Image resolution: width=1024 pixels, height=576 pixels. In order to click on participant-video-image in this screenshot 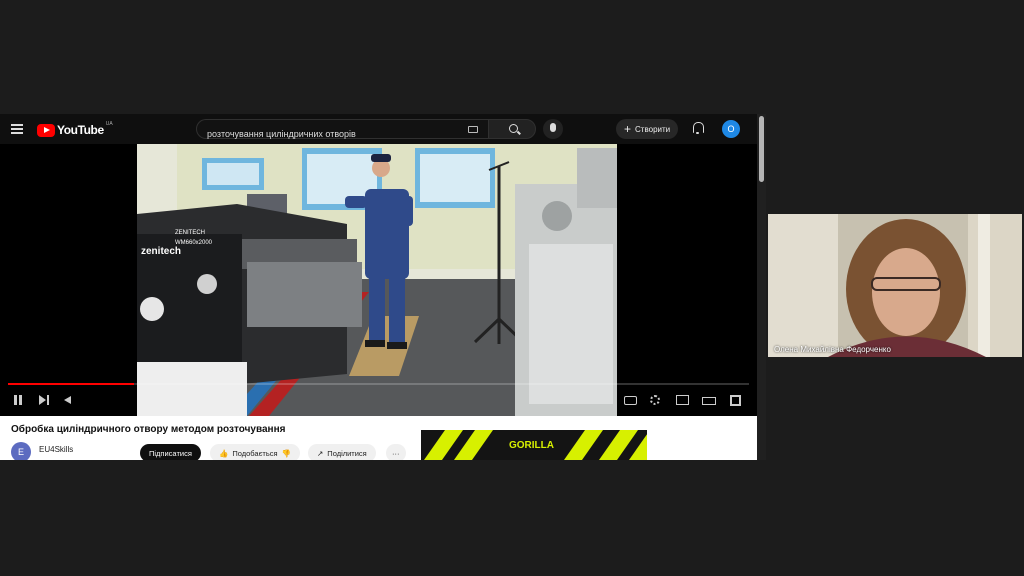, I will do `click(895, 285)`.